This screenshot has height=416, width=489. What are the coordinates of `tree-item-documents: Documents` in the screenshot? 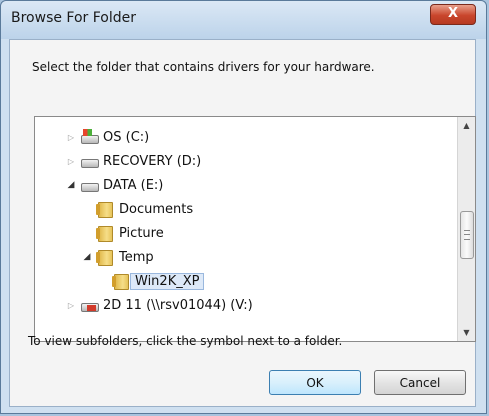 It's located at (137, 209).